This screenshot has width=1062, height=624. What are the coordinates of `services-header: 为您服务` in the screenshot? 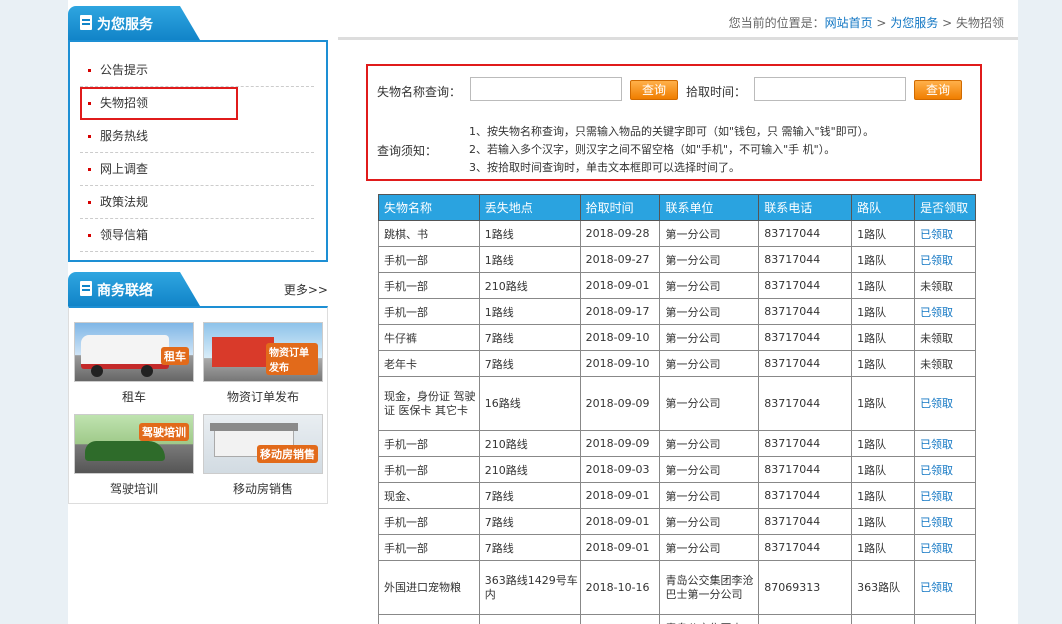 It's located at (198, 23).